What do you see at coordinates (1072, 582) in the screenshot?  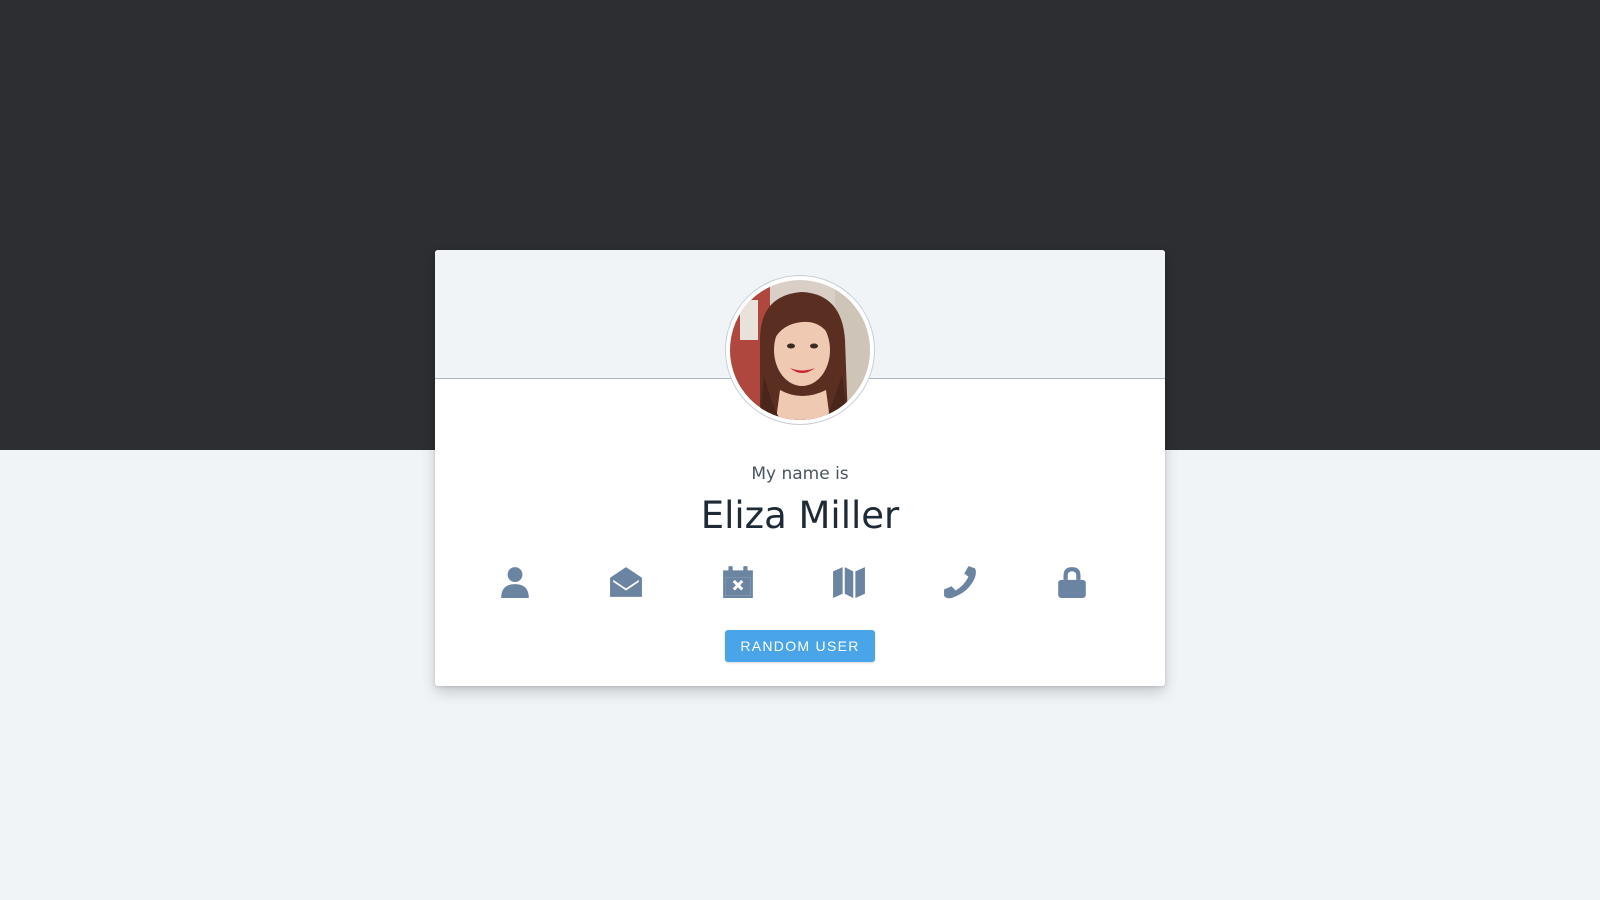 I see `lock-icon` at bounding box center [1072, 582].